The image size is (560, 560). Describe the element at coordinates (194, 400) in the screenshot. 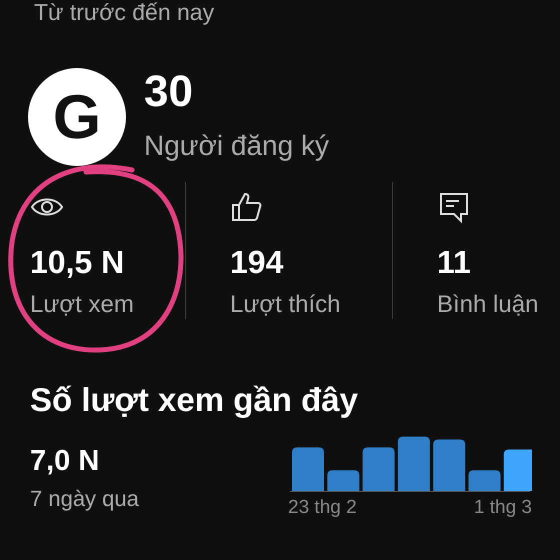

I see `section-title: Số lượt xem gần đây` at that location.